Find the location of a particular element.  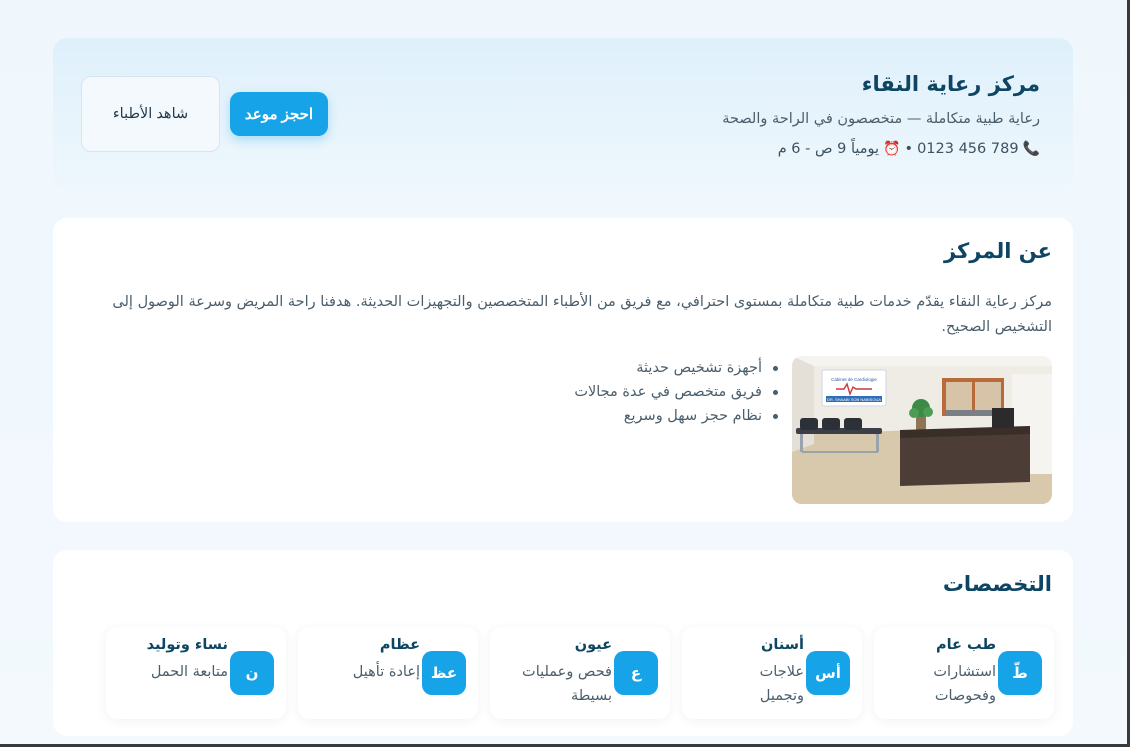

center-title: مركز رعاية النقاء is located at coordinates (950, 84).